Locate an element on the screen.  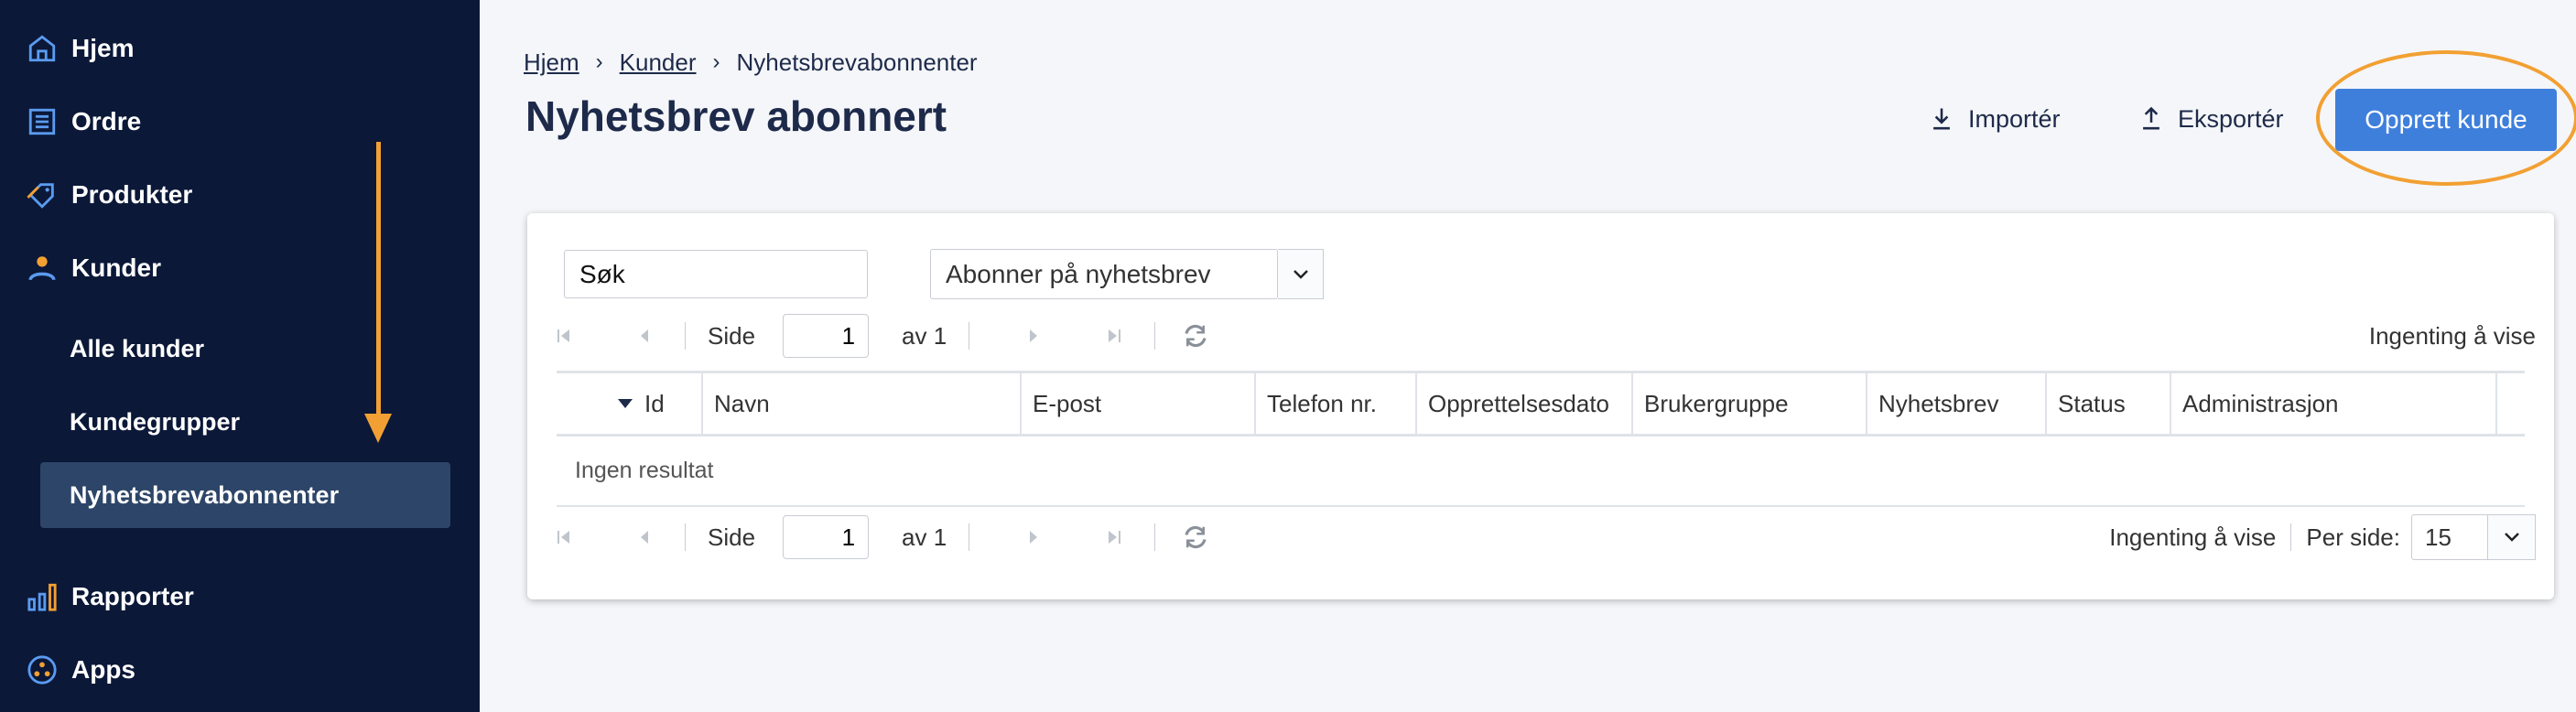
sidebar-item-products: Produkter is located at coordinates (109, 195).